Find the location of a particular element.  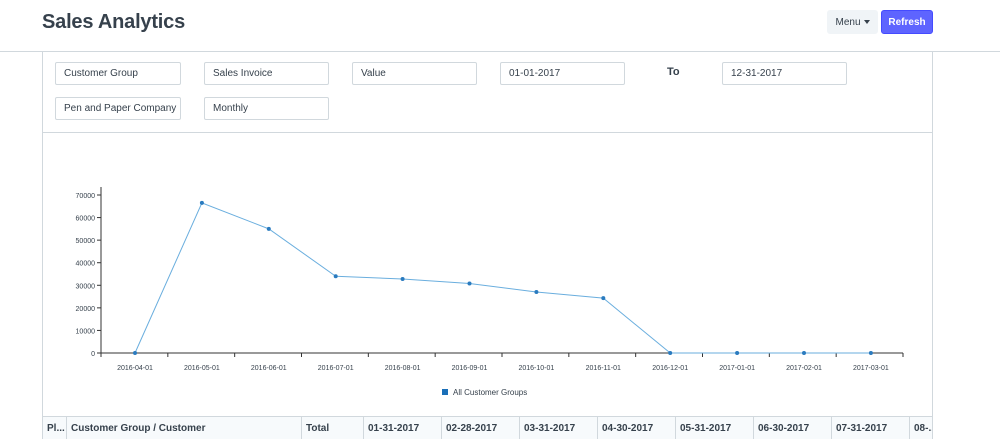

y-tick-label: 70000 is located at coordinates (86, 196).